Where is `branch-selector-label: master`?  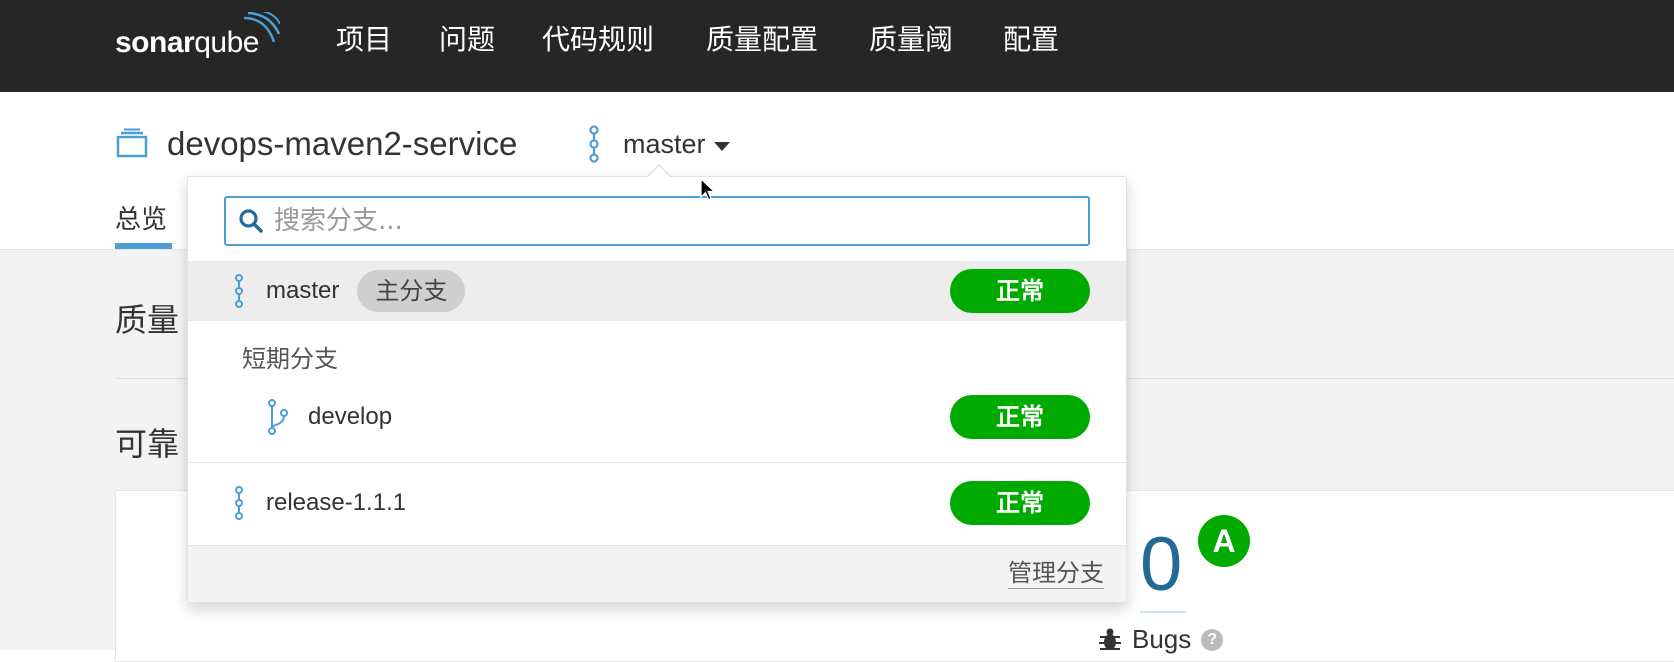 branch-selector-label: master is located at coordinates (664, 144).